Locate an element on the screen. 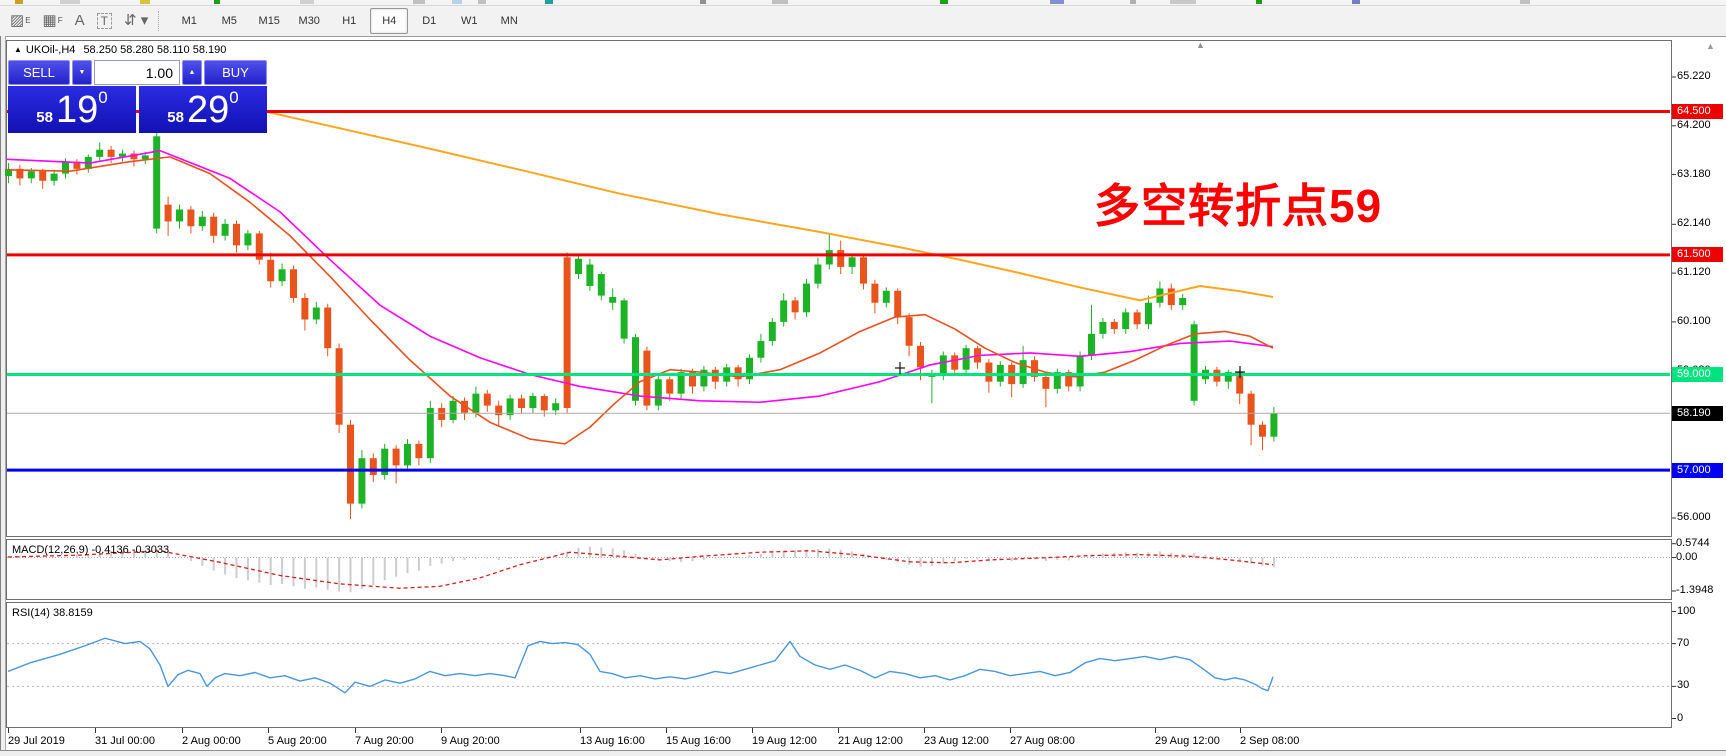  chart-text-annotation: 多空转折点59 is located at coordinates (1238, 203).